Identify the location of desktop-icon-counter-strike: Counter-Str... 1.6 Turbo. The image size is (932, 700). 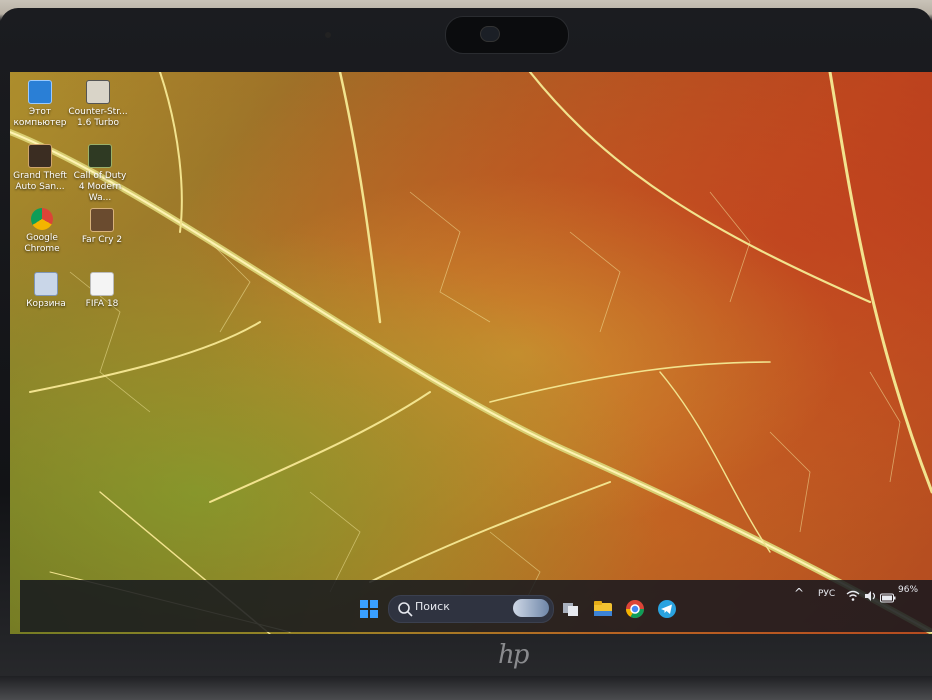
(98, 104).